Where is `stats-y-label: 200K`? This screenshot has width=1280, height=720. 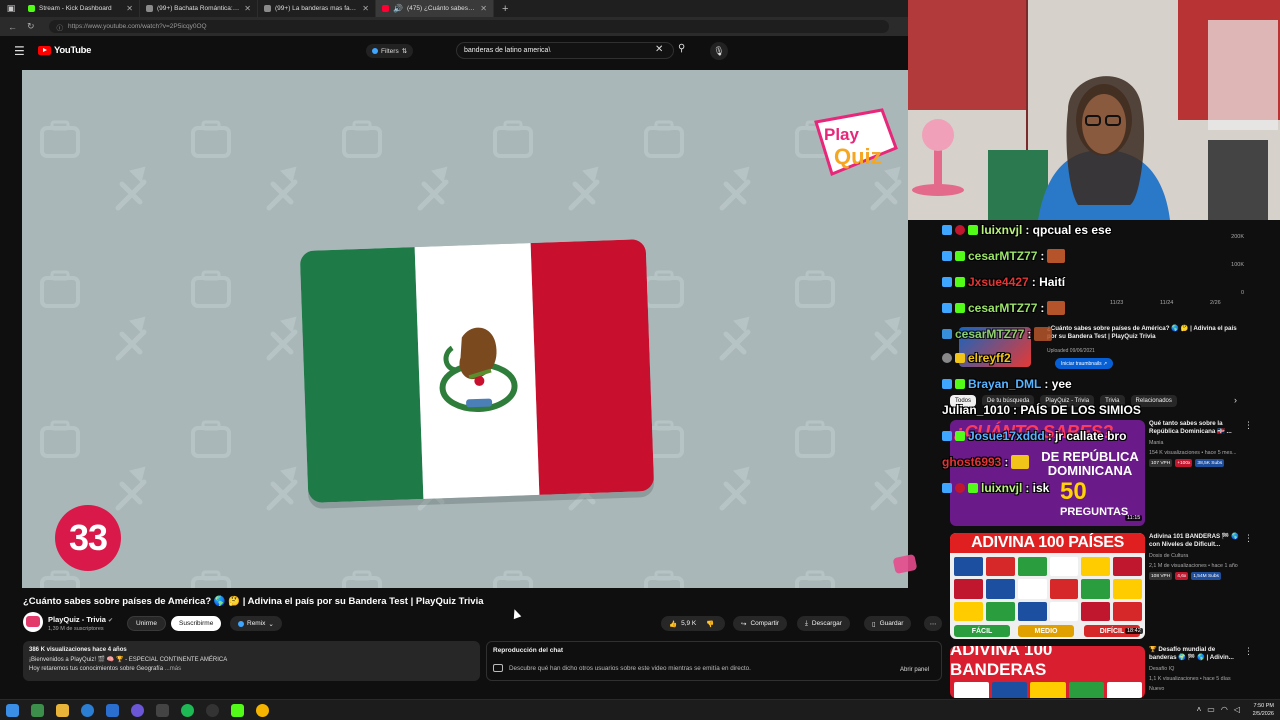 stats-y-label: 200K is located at coordinates (1237, 237).